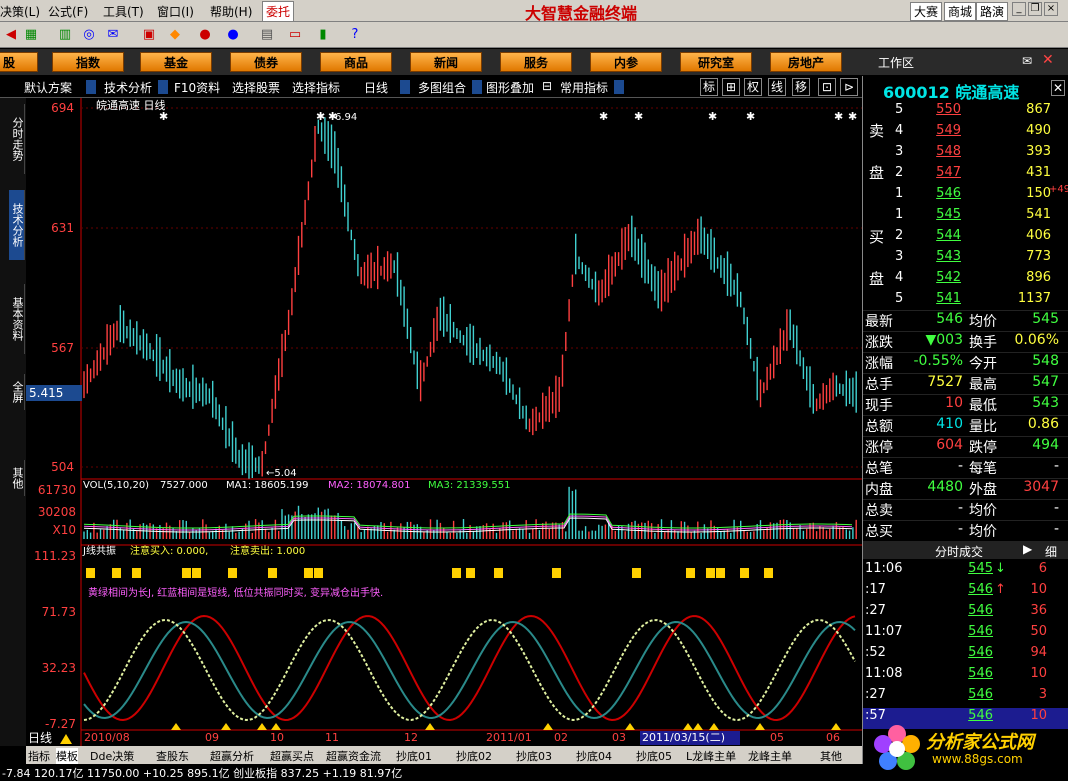 This screenshot has height=781, width=1068. Describe the element at coordinates (959, 551) in the screenshot. I see `tick-header-label: 分时成交` at that location.